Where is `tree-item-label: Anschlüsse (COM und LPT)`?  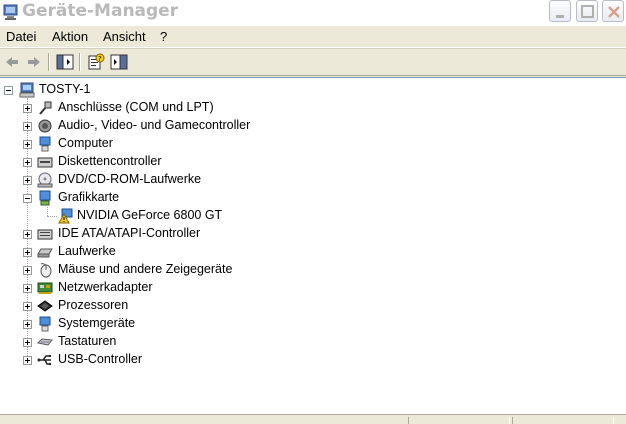
tree-item-label: Anschlüsse (COM und LPT) is located at coordinates (136, 107).